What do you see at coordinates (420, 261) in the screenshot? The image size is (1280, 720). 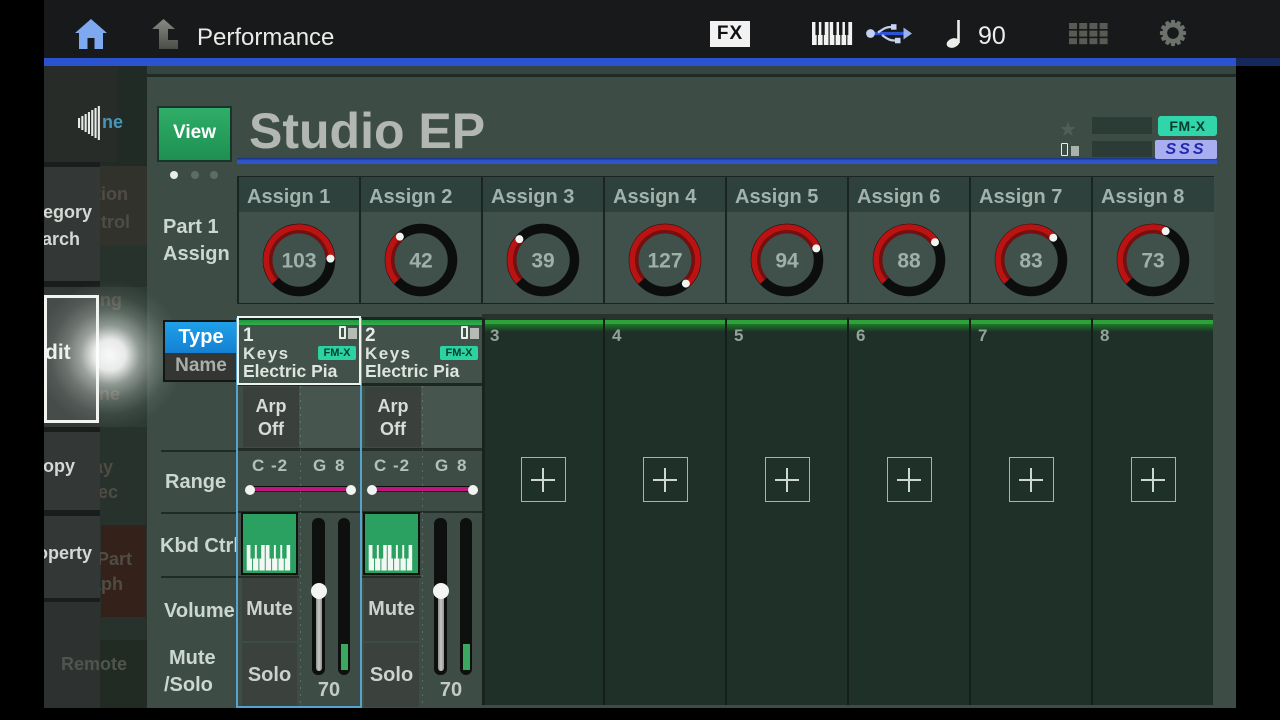 I see `svg-text: 42` at bounding box center [420, 261].